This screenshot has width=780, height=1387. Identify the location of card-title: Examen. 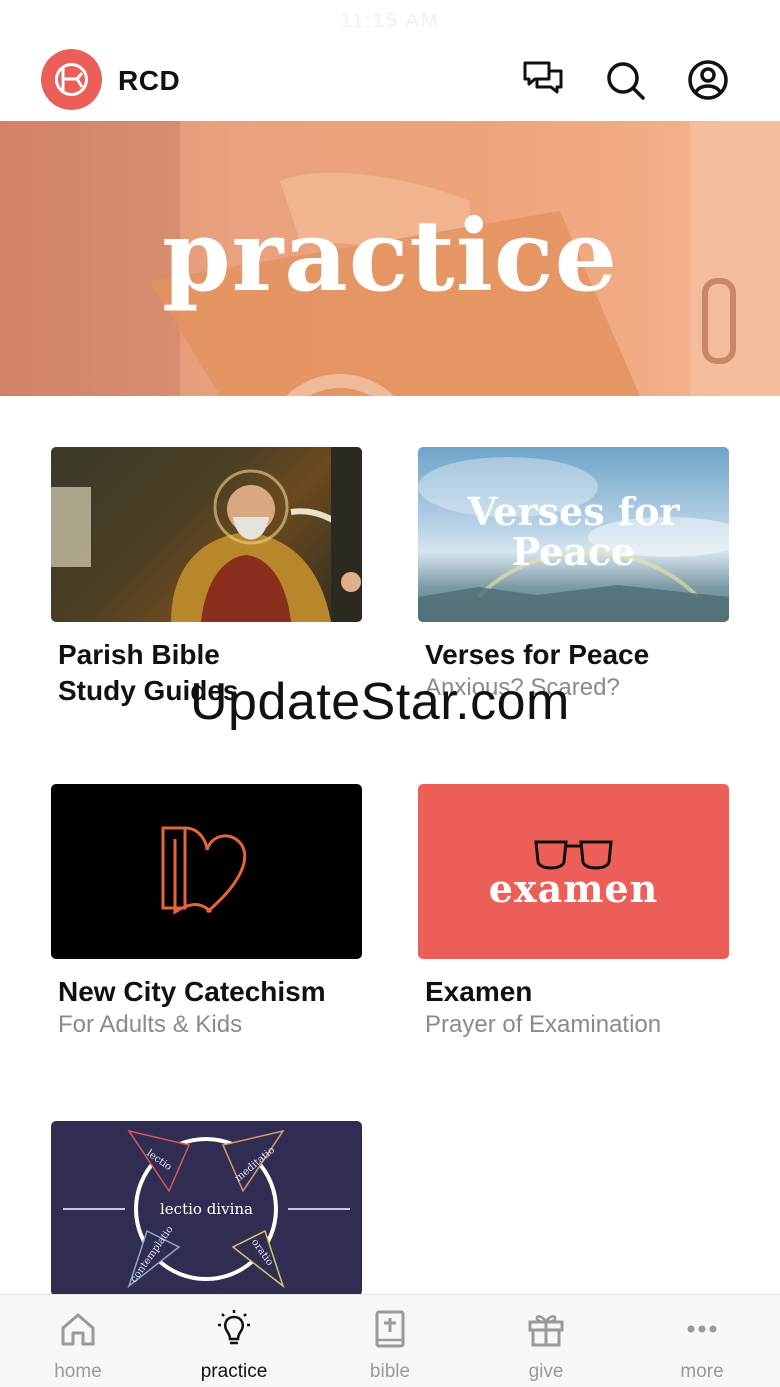
(479, 991).